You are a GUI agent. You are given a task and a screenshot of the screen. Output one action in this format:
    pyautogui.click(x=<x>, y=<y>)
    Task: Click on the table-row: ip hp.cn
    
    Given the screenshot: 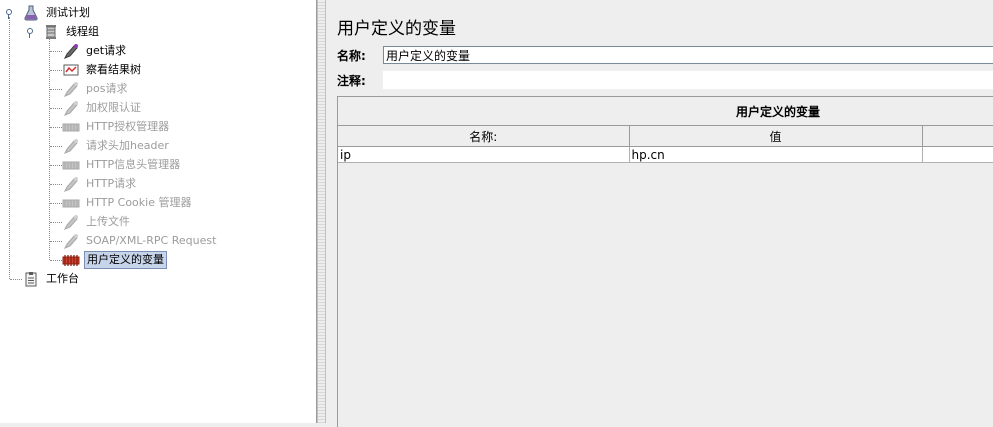 What is the action you would take?
    pyautogui.click(x=665, y=154)
    